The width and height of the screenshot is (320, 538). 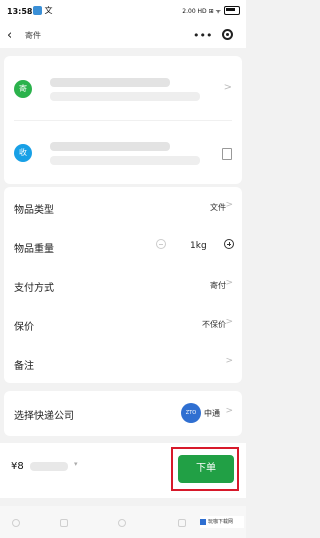 What do you see at coordinates (76, 464) in the screenshot?
I see `price-detail-caret-icon: ▾` at bounding box center [76, 464].